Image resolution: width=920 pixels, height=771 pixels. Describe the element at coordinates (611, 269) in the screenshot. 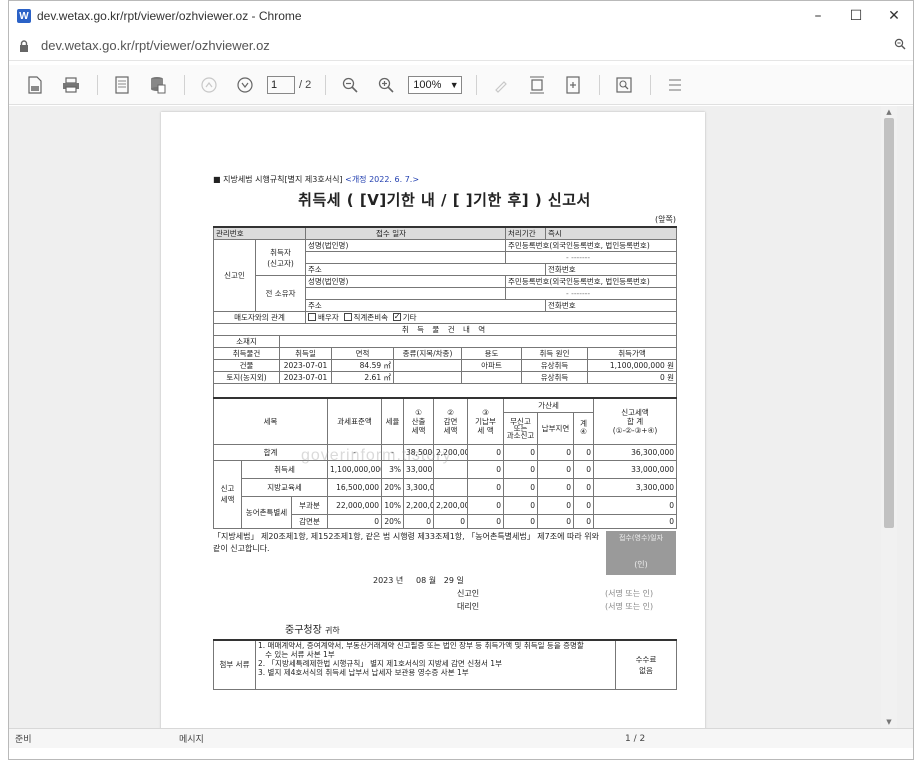

I see `acquirer-phone-field: 전화번호` at that location.